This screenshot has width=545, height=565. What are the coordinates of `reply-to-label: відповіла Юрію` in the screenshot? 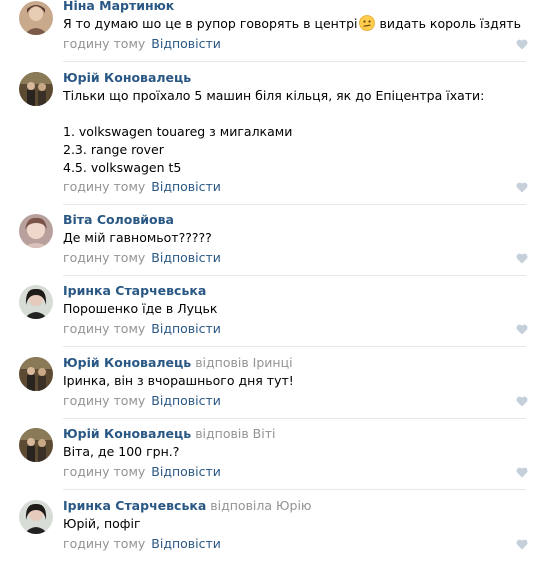 It's located at (260, 505).